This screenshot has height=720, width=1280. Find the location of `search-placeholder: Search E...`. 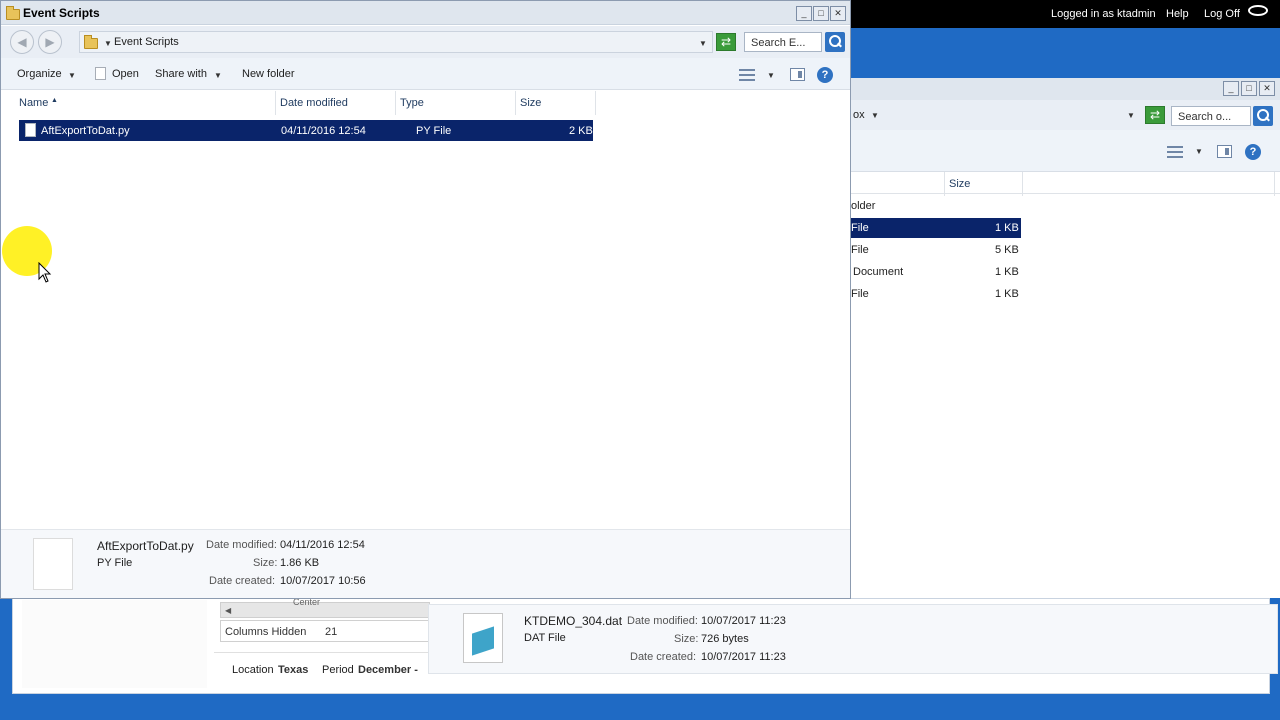

search-placeholder: Search E... is located at coordinates (778, 43).